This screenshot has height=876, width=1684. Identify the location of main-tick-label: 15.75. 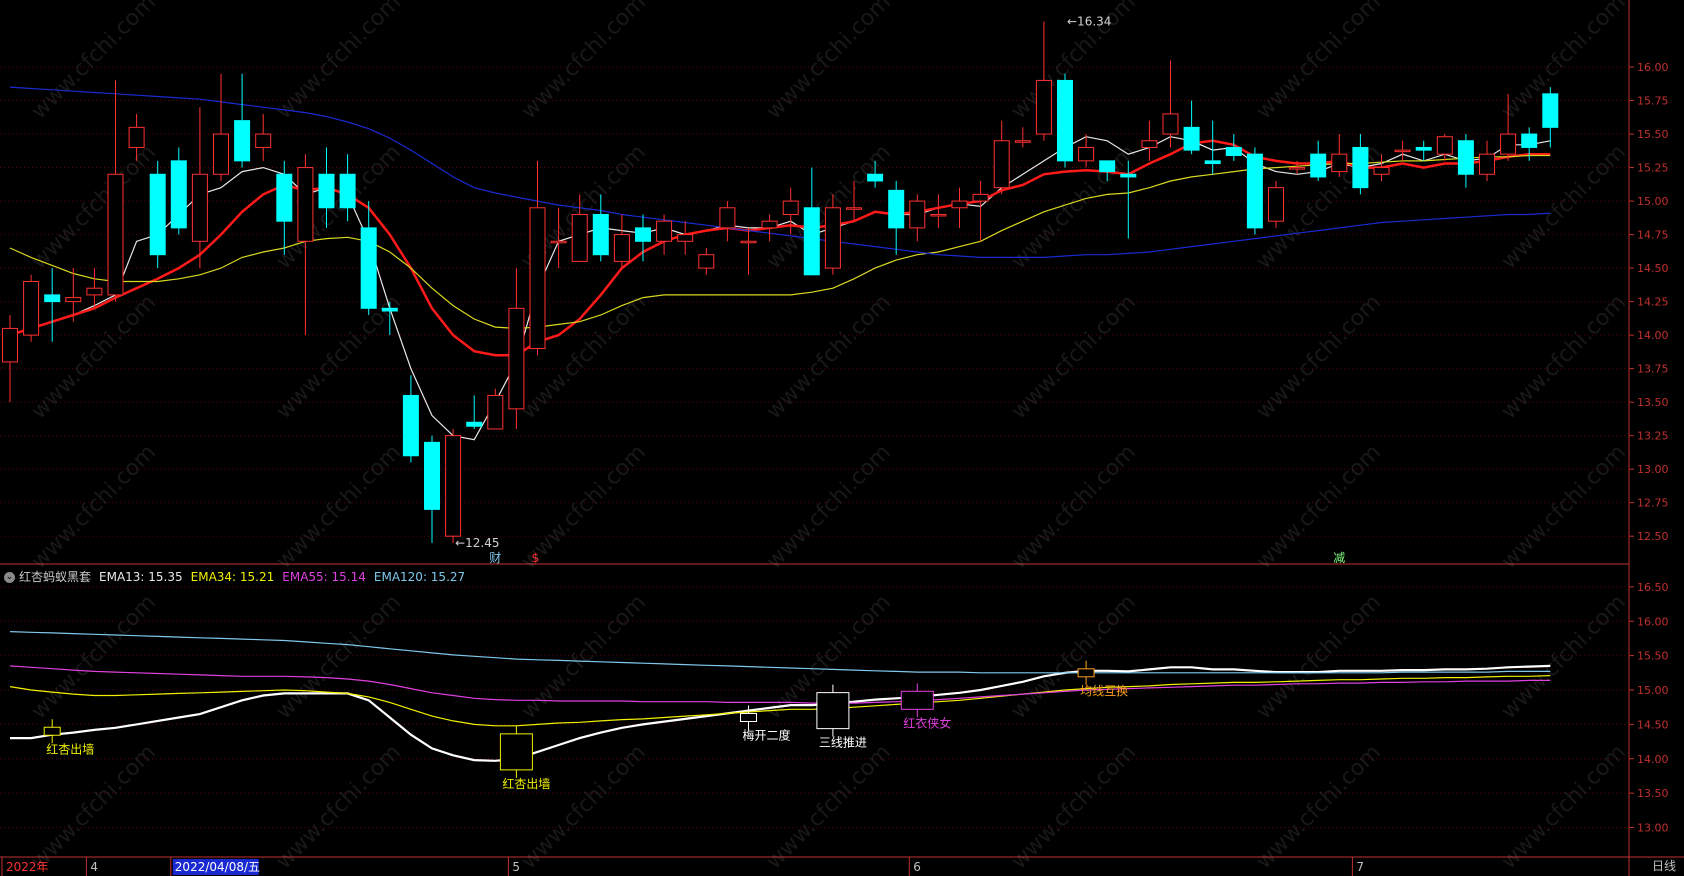
(1653, 101).